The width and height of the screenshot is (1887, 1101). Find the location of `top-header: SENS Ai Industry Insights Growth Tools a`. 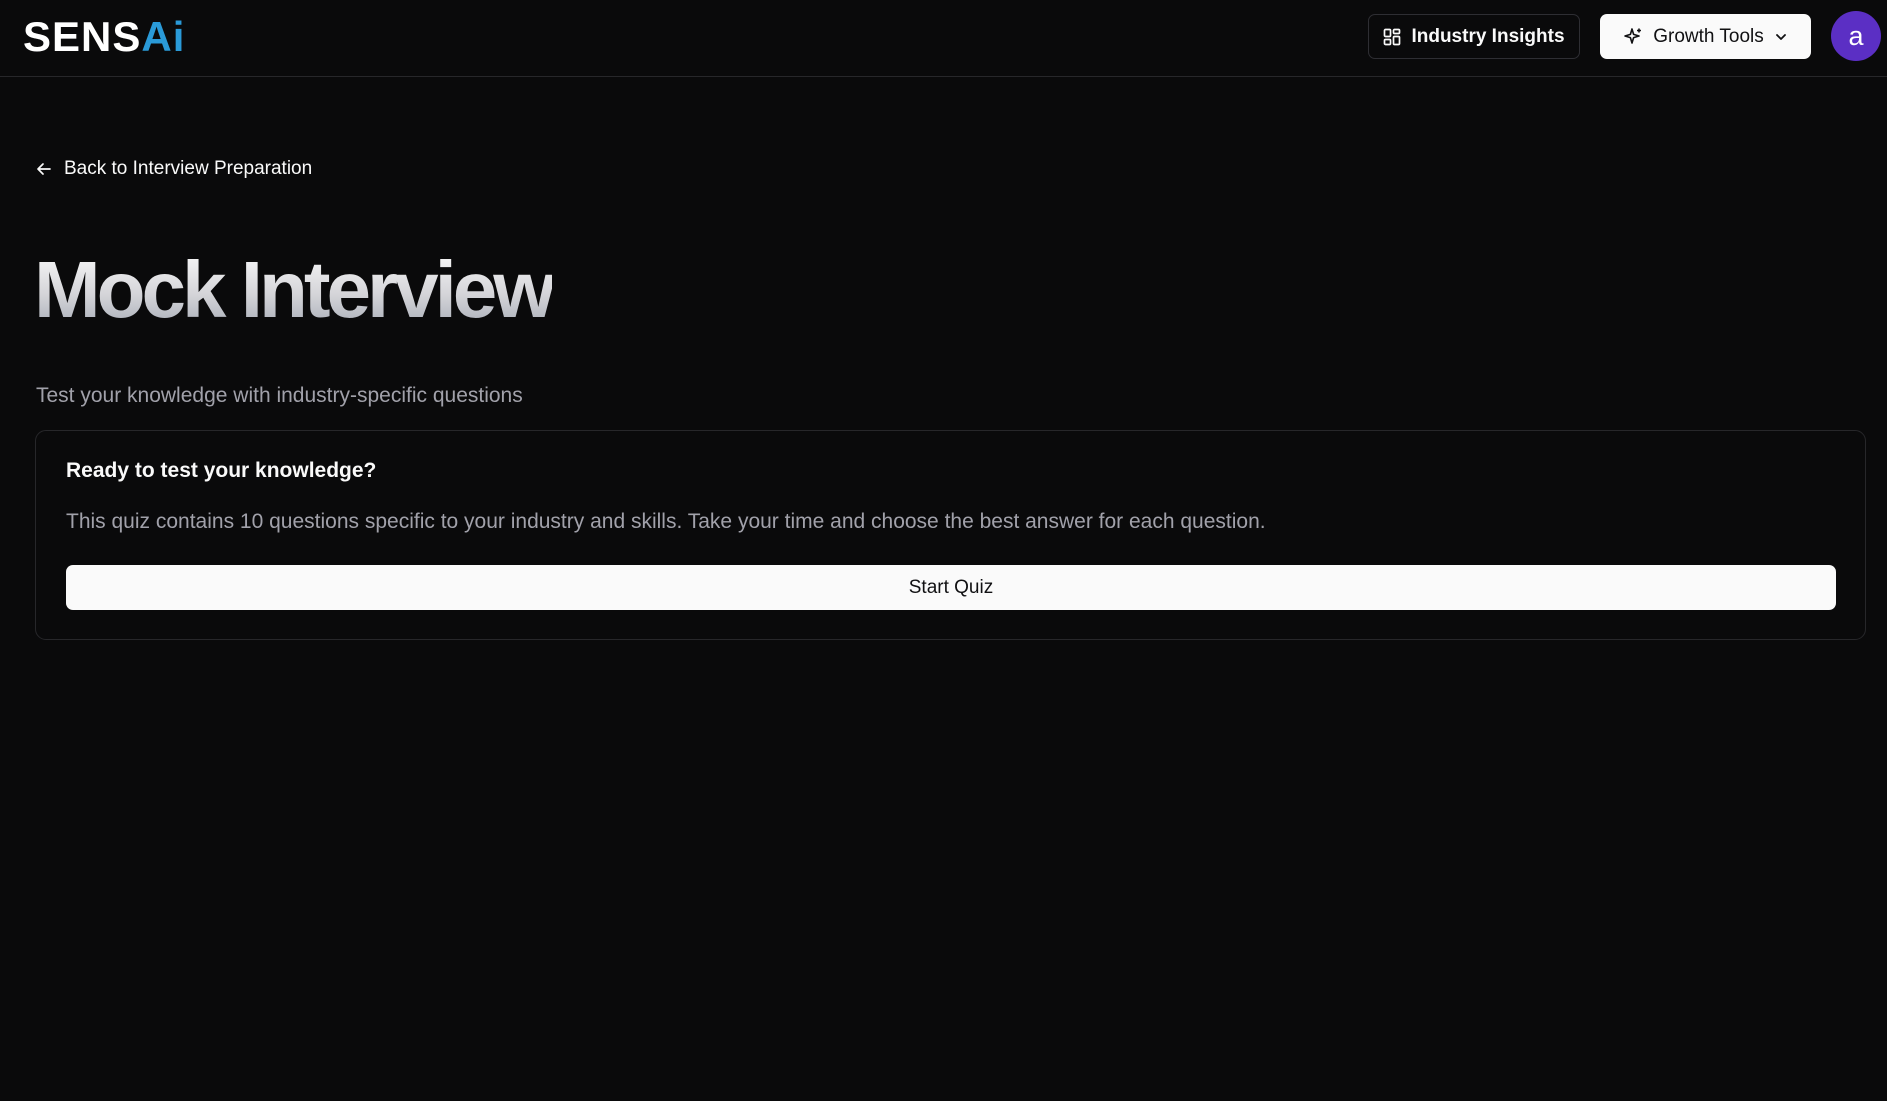

top-header: SENS Ai Industry Insights Growth Tools a is located at coordinates (943, 38).